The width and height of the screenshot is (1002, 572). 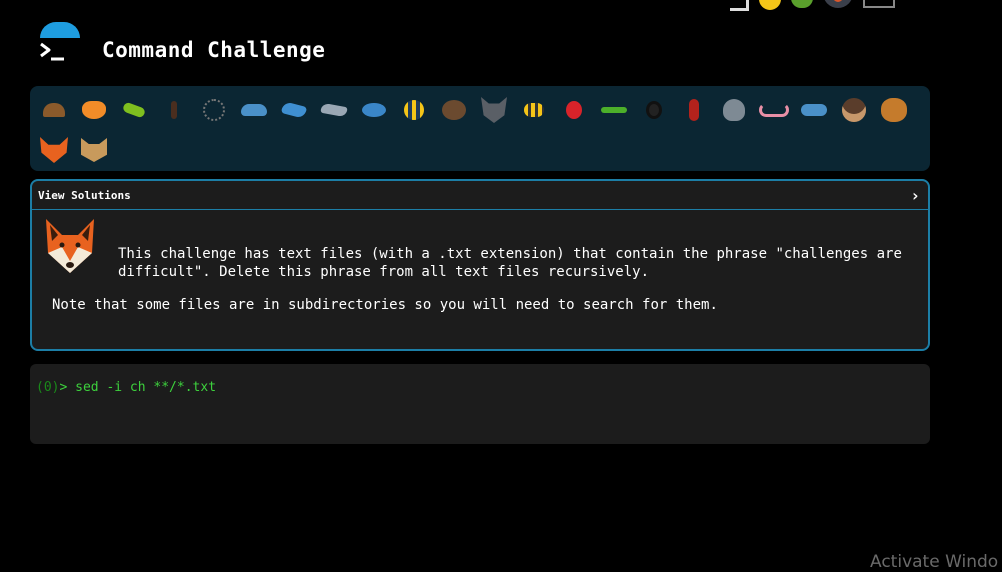 What do you see at coordinates (94, 150) in the screenshot?
I see `cat-icon` at bounding box center [94, 150].